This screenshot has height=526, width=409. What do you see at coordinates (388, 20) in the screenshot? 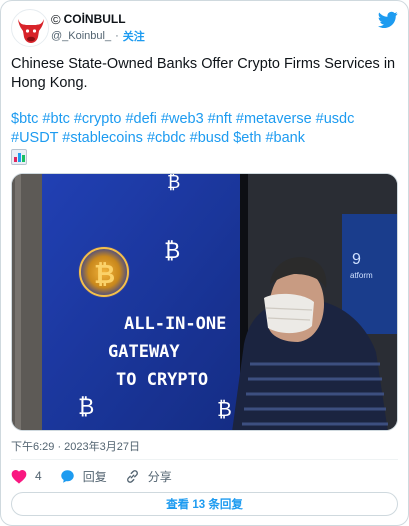
I see `twitter-bird-icon` at bounding box center [388, 20].